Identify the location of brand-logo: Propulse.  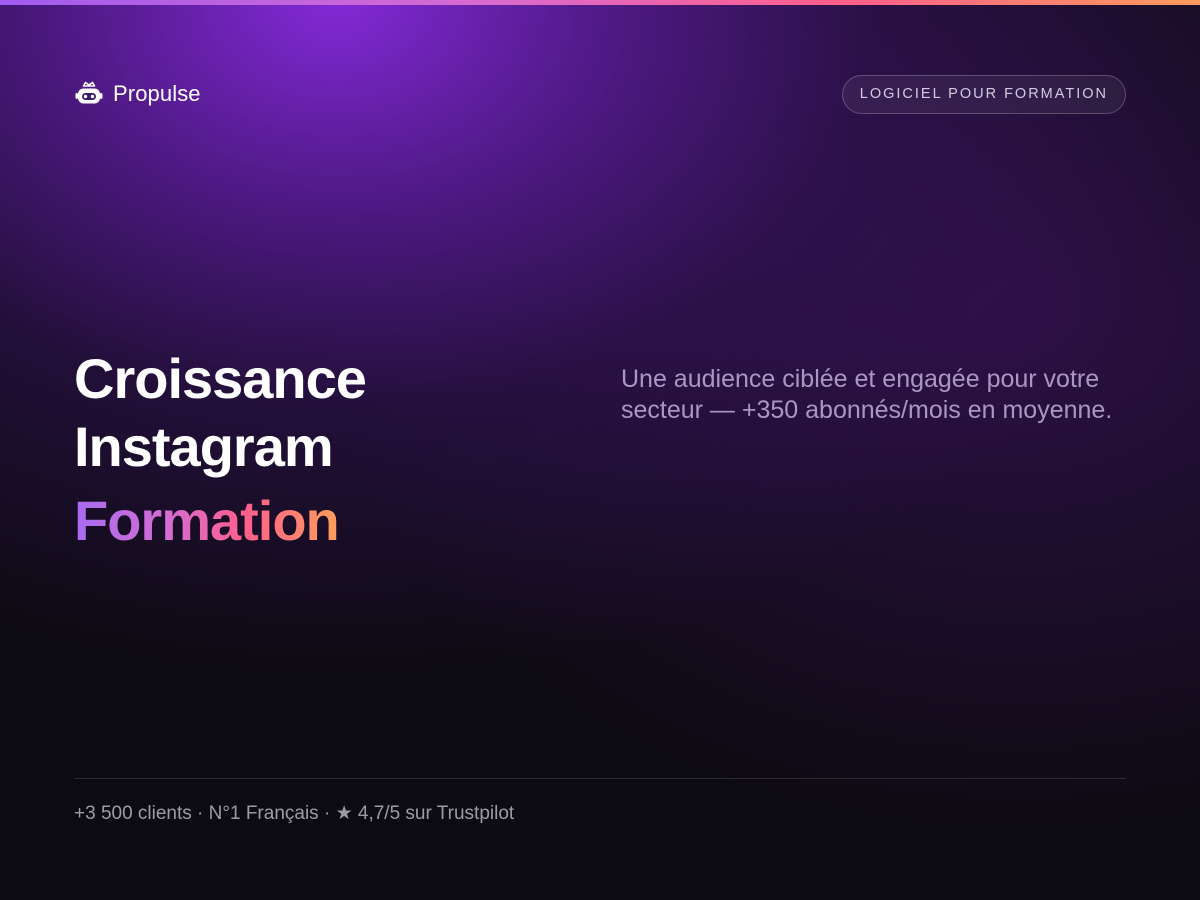
(137, 94).